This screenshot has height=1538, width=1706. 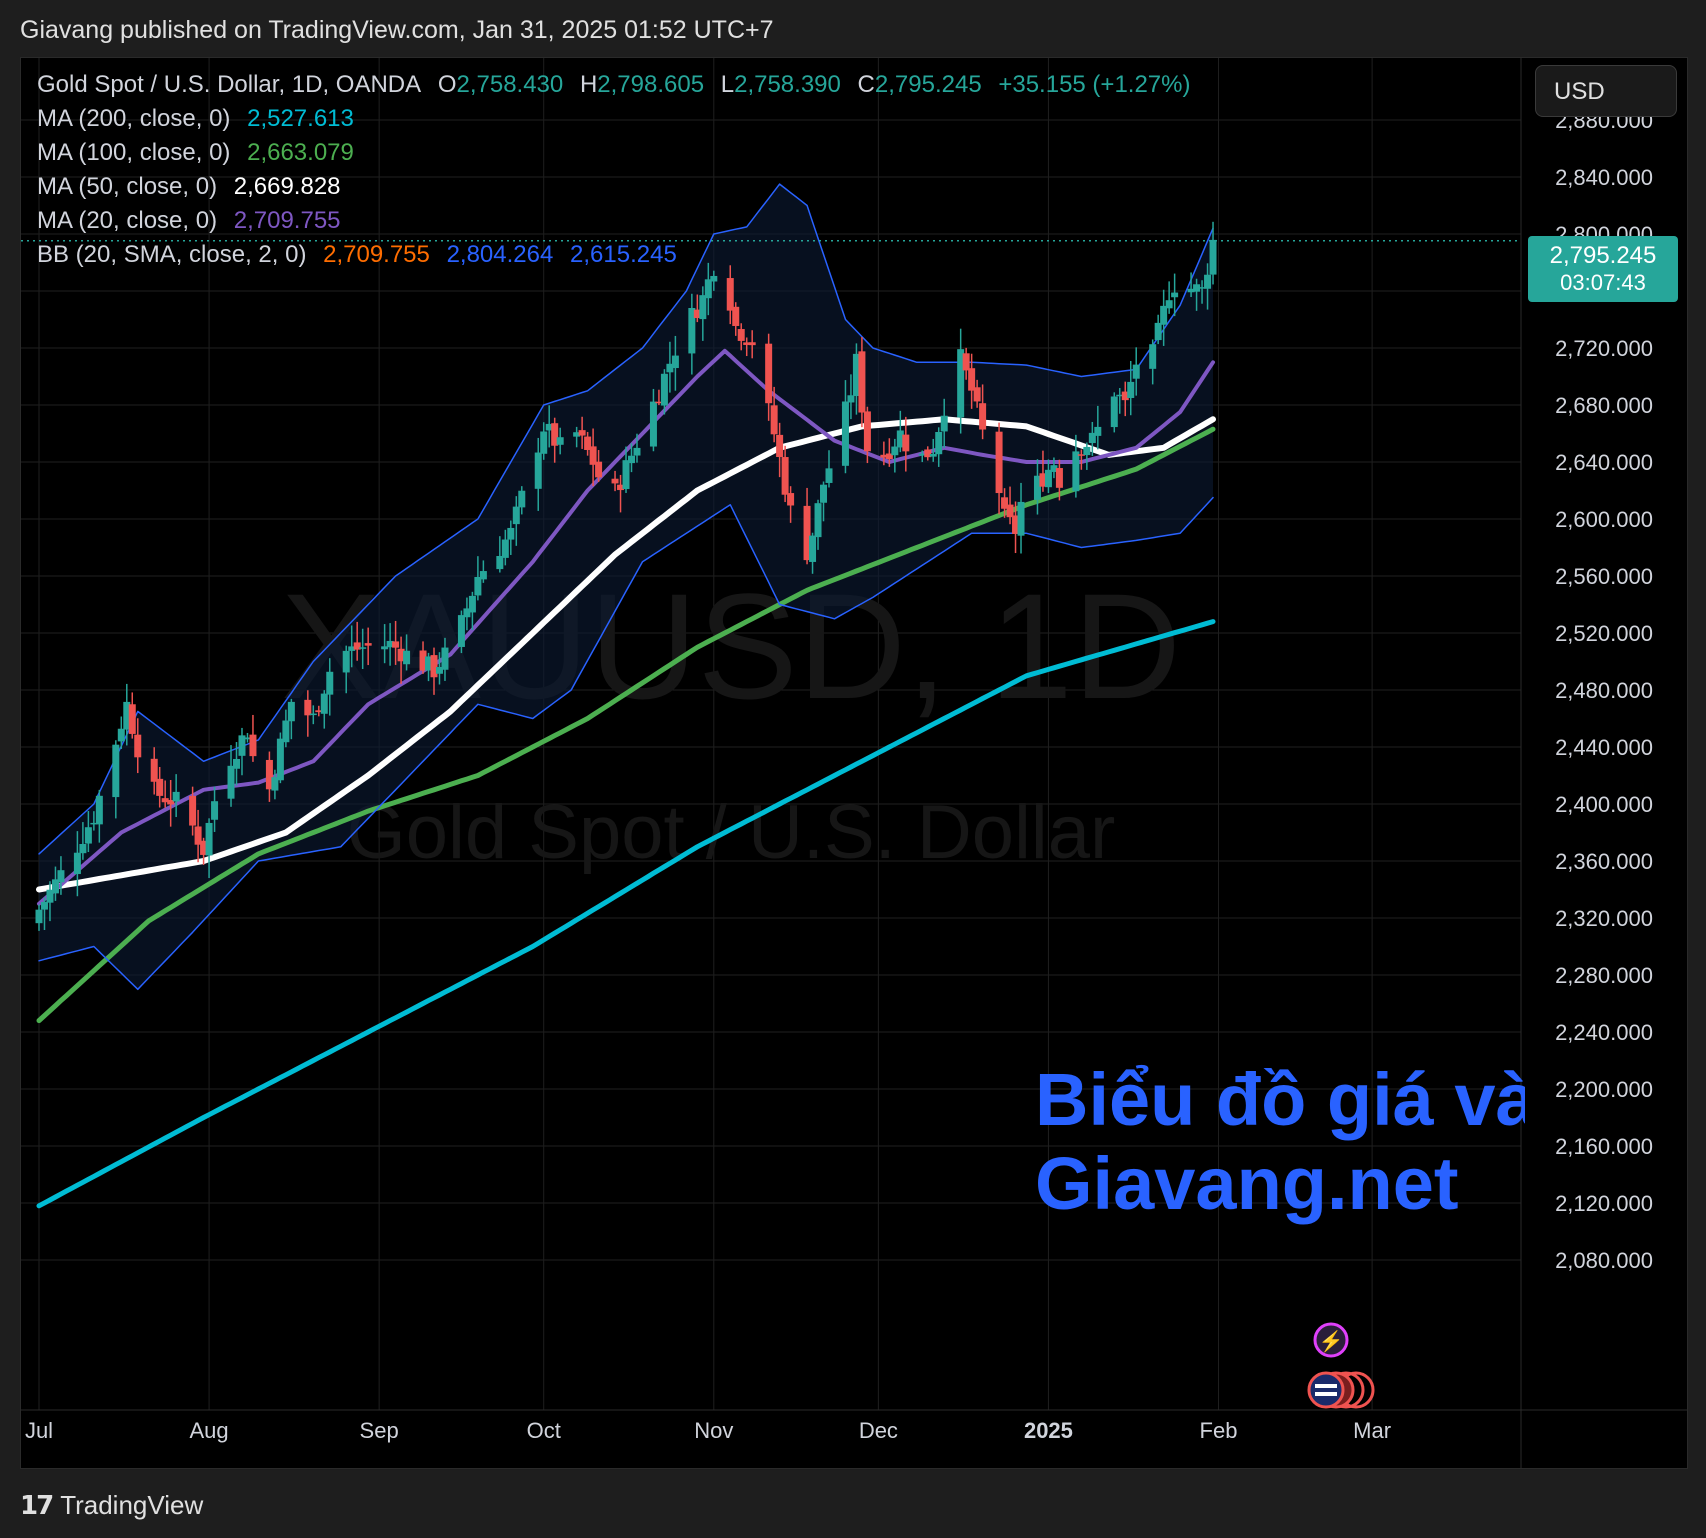 I want to click on price-tick-label: 2,200.000, so click(x=1604, y=1089).